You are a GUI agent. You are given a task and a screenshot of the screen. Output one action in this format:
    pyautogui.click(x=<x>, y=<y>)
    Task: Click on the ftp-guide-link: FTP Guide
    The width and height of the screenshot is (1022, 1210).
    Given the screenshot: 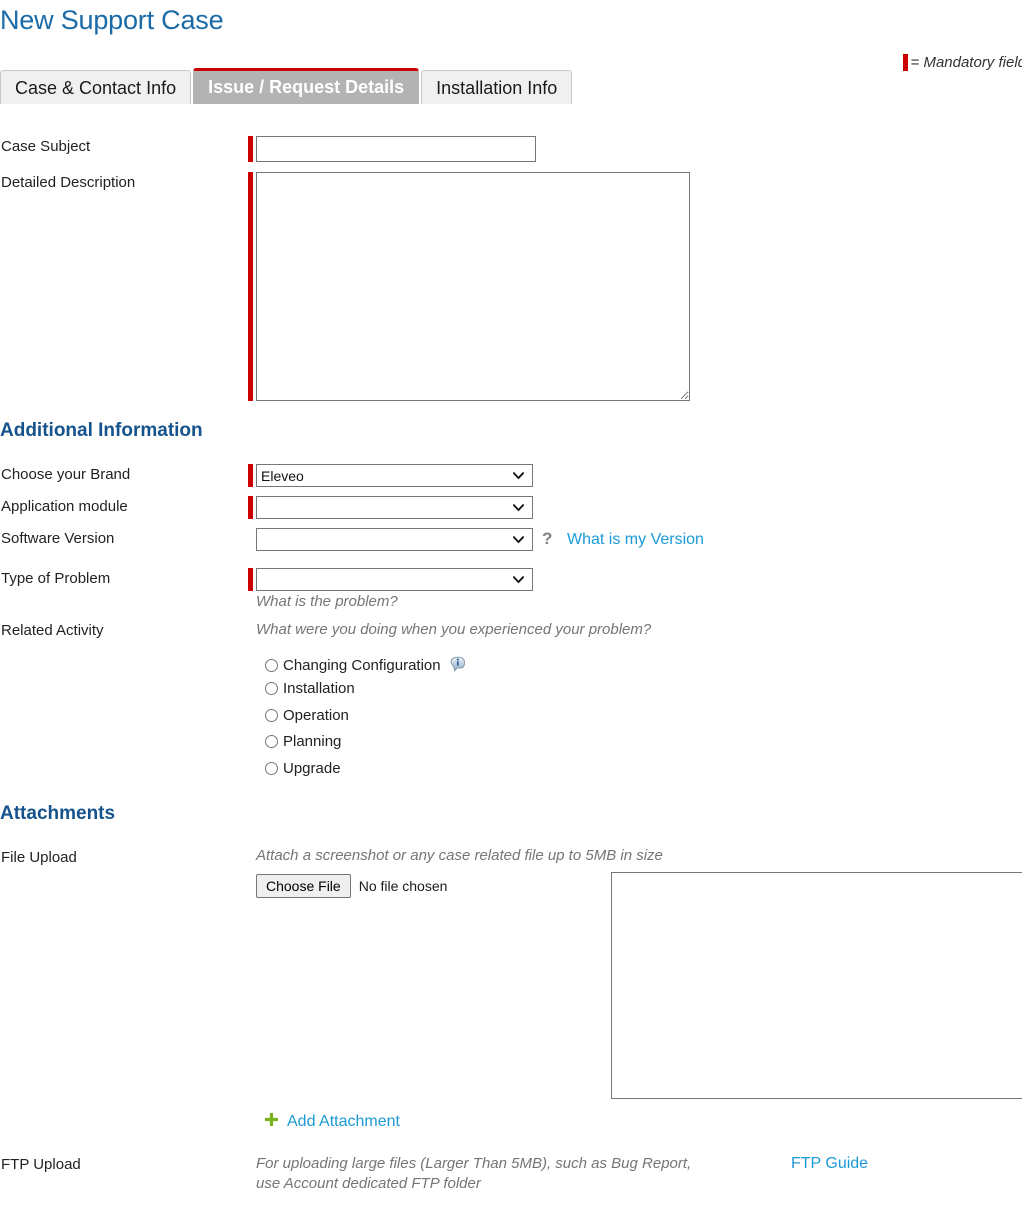 What is the action you would take?
    pyautogui.click(x=829, y=1164)
    